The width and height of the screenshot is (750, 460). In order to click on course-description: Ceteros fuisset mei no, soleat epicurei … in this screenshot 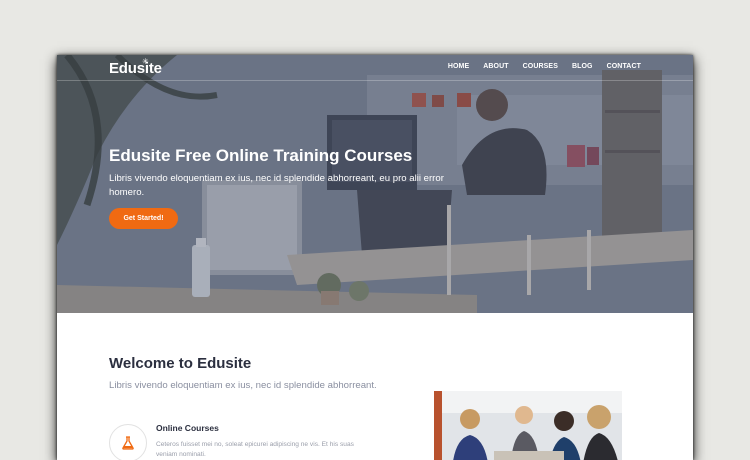, I will do `click(255, 449)`.